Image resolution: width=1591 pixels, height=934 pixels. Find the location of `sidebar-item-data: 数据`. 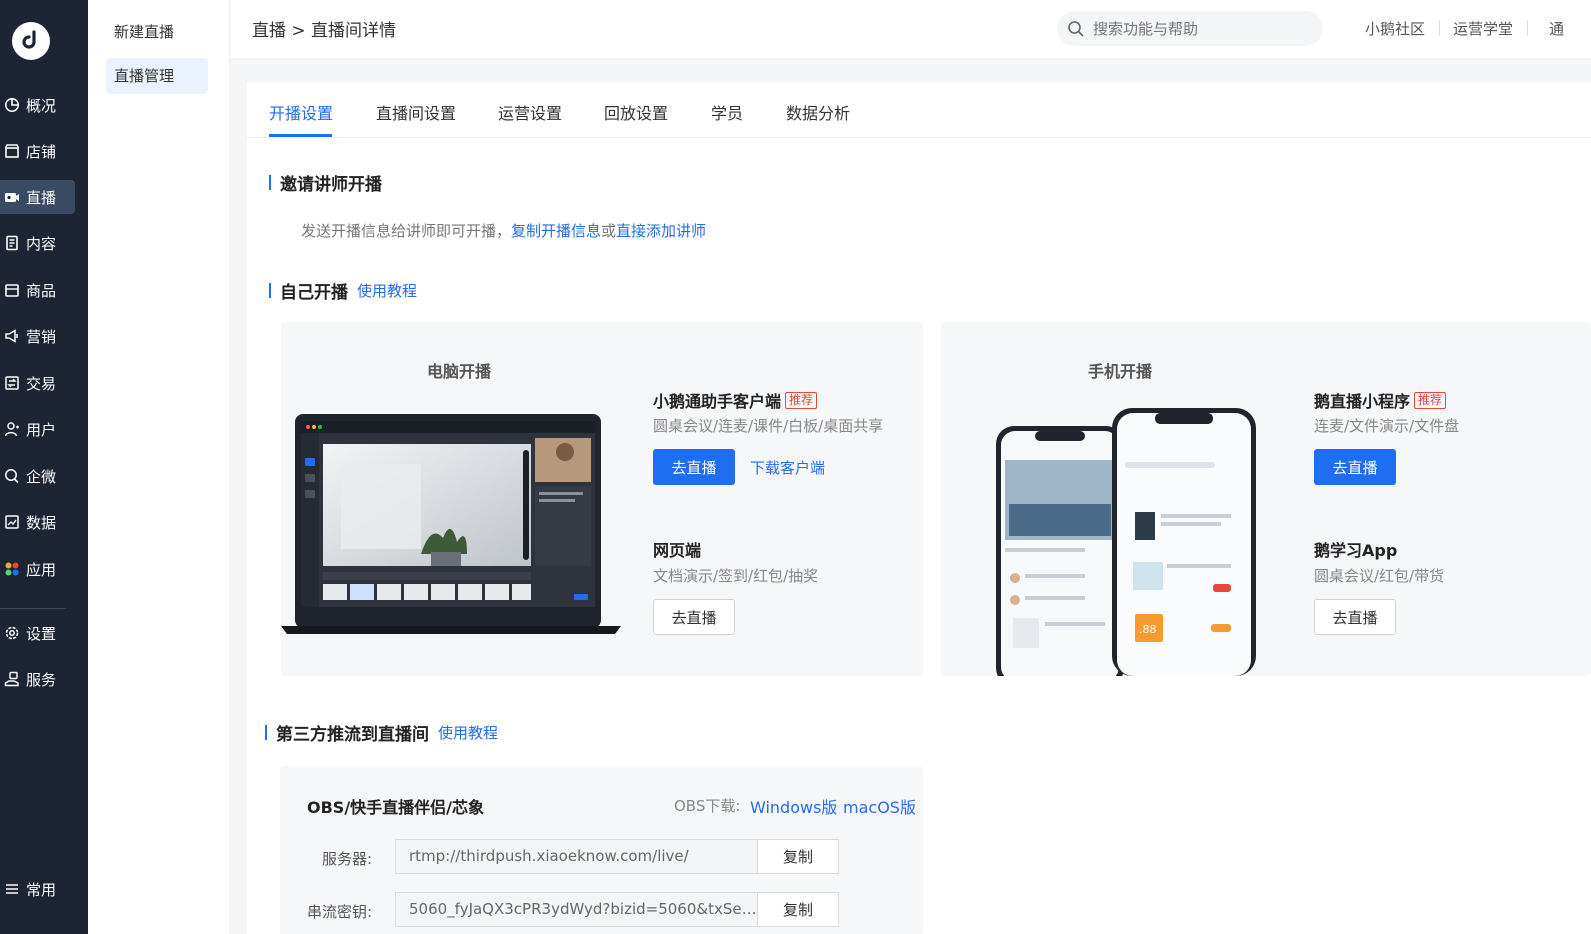

sidebar-item-data: 数据 is located at coordinates (37, 522).